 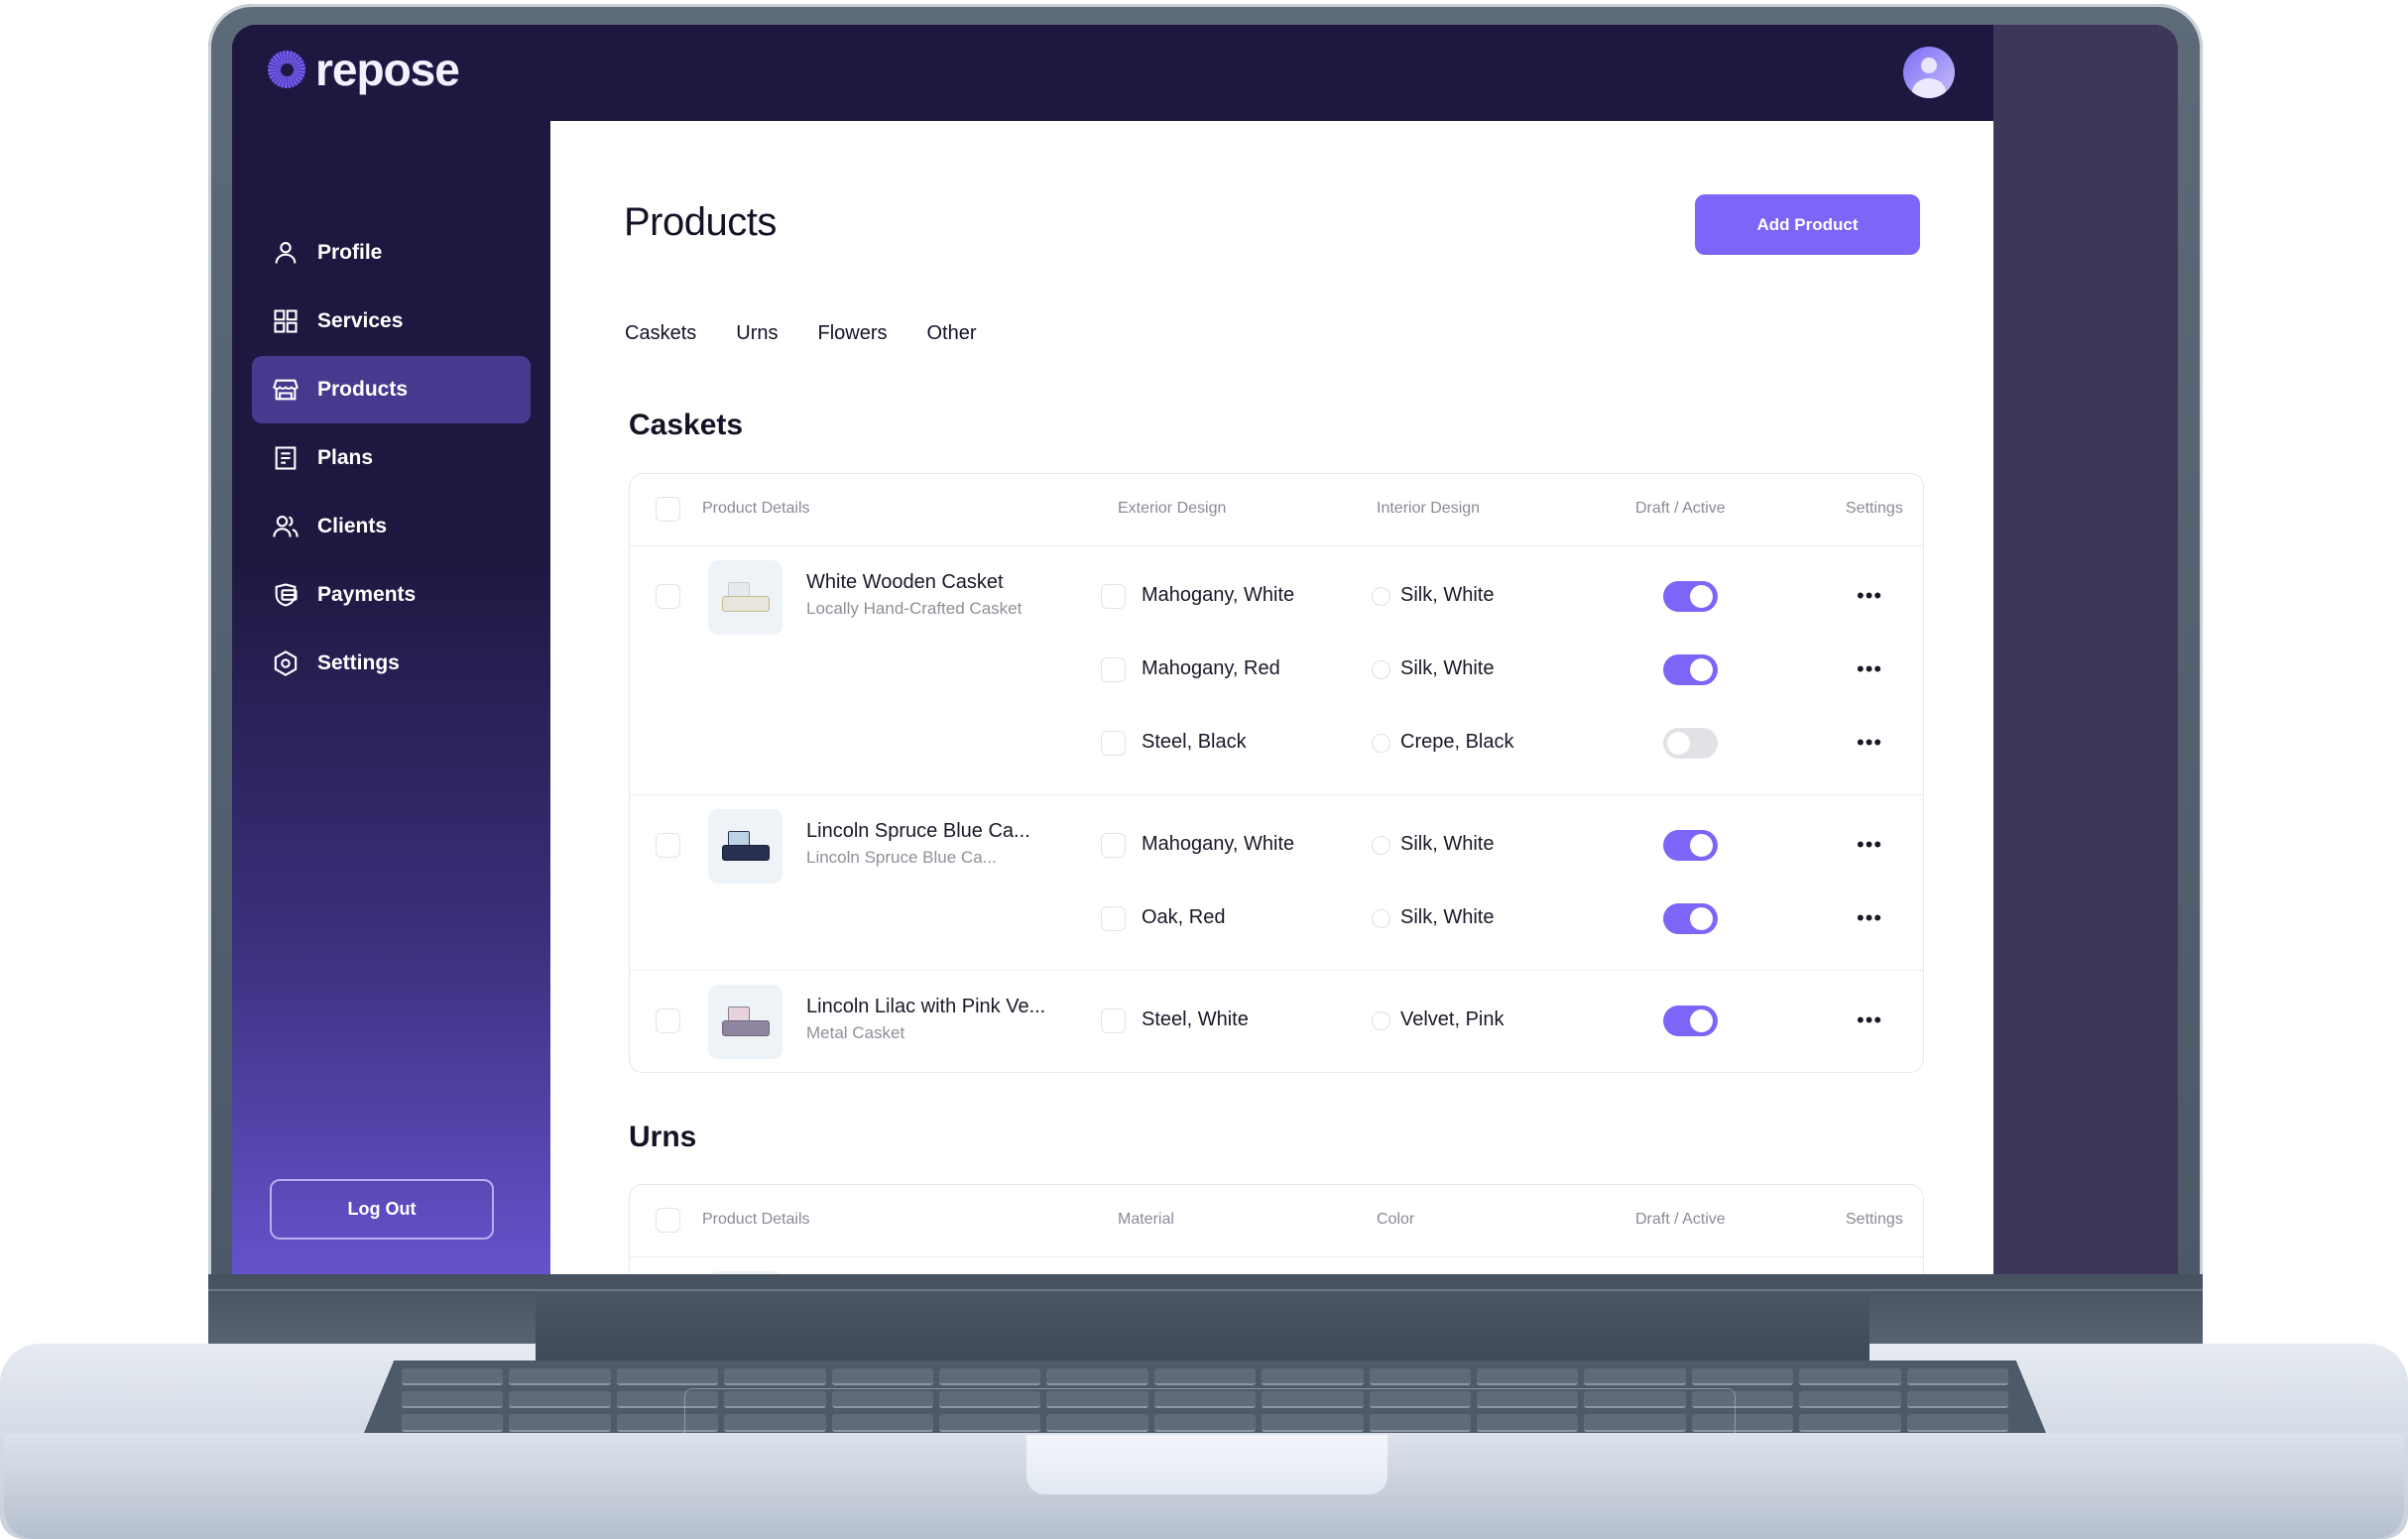 What do you see at coordinates (905, 582) in the screenshot?
I see `product-name: White Wooden Casket` at bounding box center [905, 582].